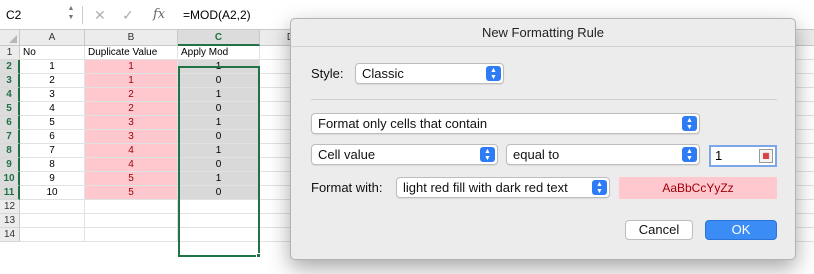  I want to click on row-header-10: 10, so click(10, 179).